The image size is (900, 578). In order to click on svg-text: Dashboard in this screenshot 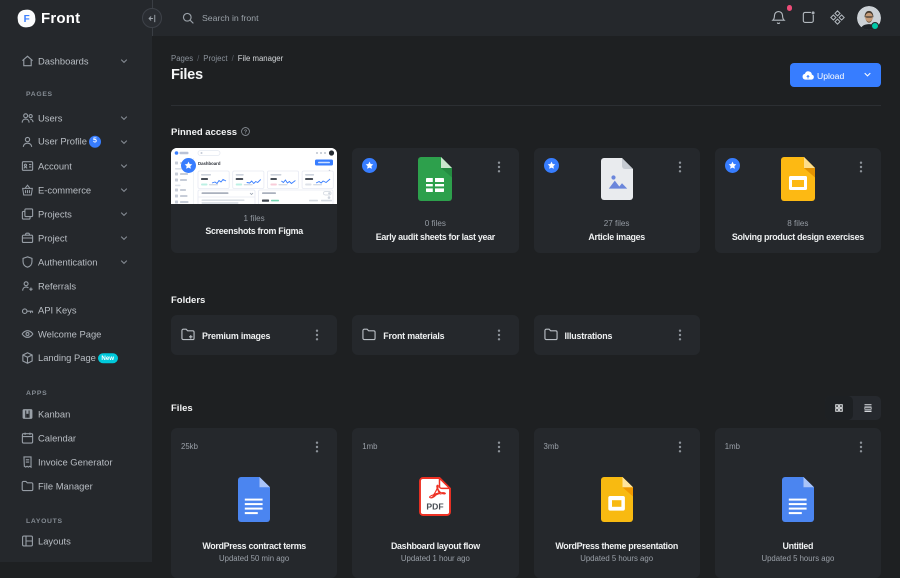, I will do `click(209, 163)`.